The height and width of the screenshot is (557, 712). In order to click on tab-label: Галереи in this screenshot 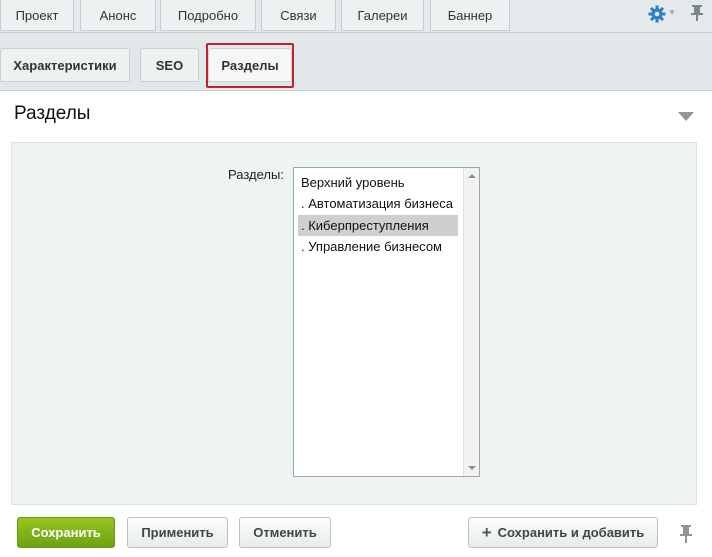, I will do `click(382, 15)`.